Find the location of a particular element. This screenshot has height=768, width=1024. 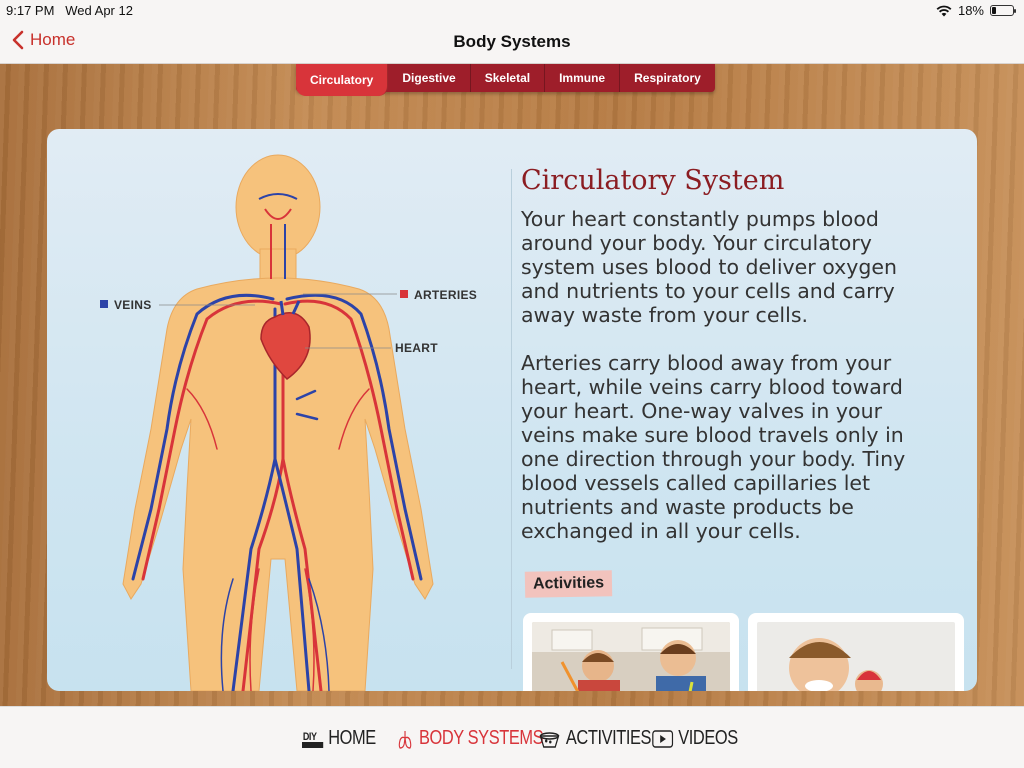

label-heart: HEART is located at coordinates (416, 348).